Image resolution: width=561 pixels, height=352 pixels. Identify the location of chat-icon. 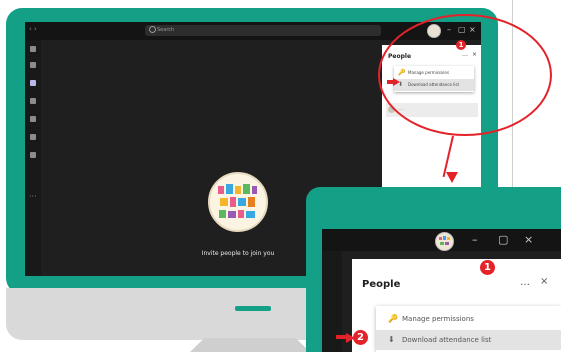
(33, 65).